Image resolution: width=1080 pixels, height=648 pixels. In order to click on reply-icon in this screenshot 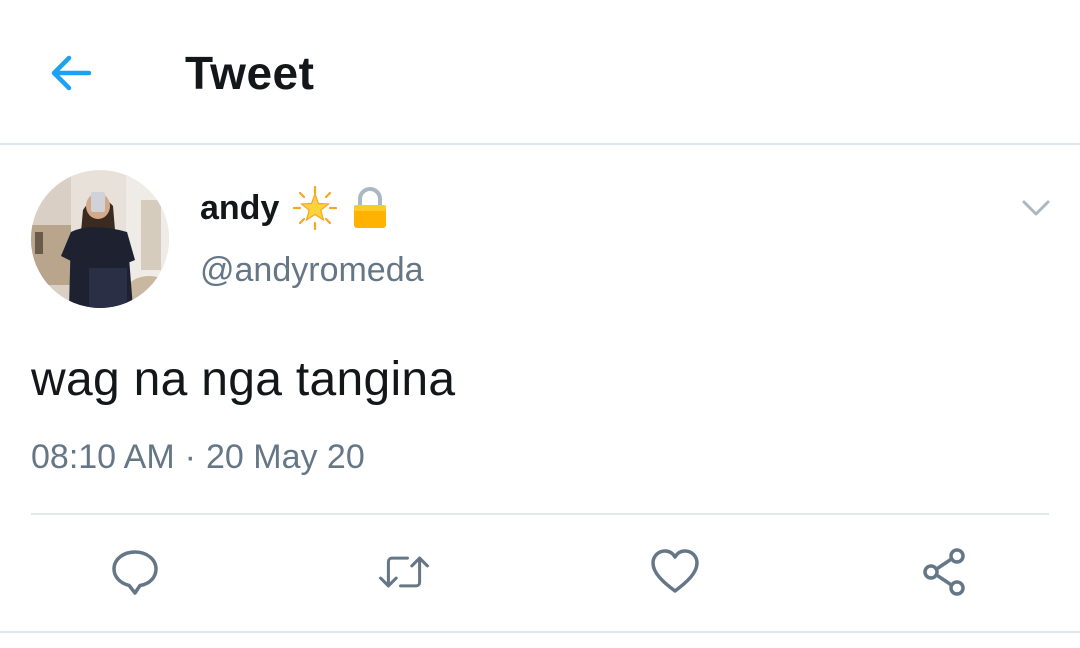, I will do `click(135, 572)`.